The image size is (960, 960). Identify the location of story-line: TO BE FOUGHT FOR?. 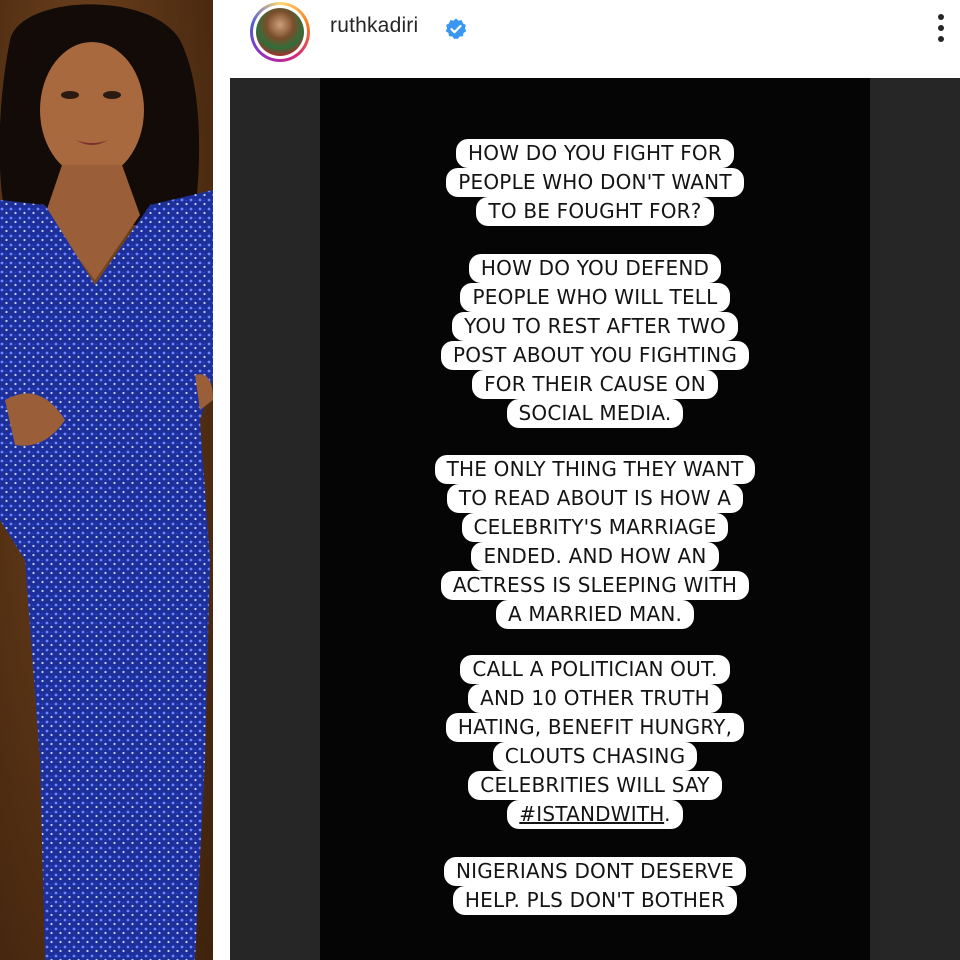
(595, 211).